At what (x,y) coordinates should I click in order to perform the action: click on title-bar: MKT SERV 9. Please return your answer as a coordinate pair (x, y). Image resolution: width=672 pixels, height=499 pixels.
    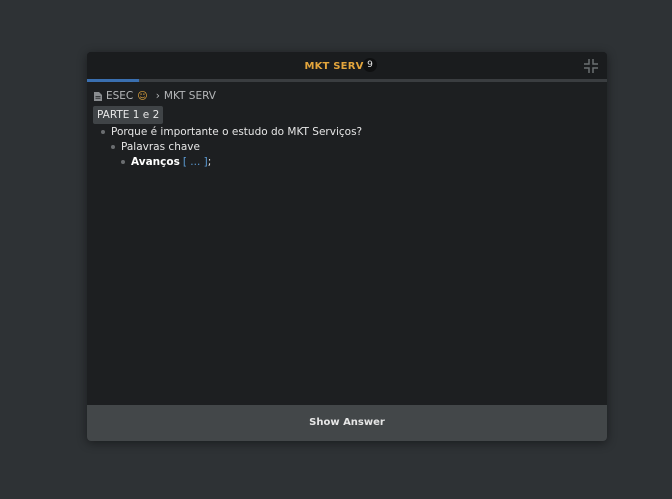
    Looking at the image, I should click on (347, 66).